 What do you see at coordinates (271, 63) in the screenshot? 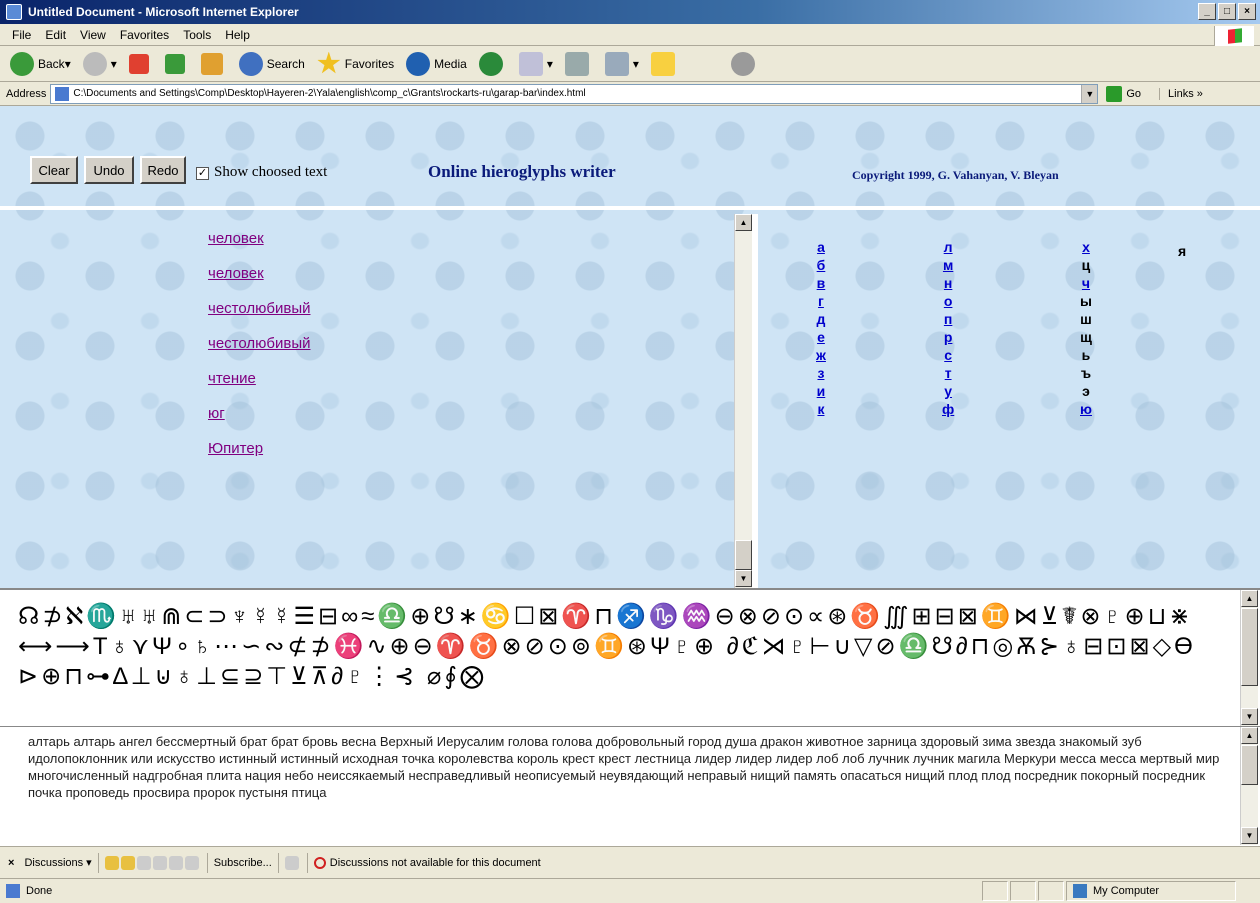
I see `search-button: Search` at bounding box center [271, 63].